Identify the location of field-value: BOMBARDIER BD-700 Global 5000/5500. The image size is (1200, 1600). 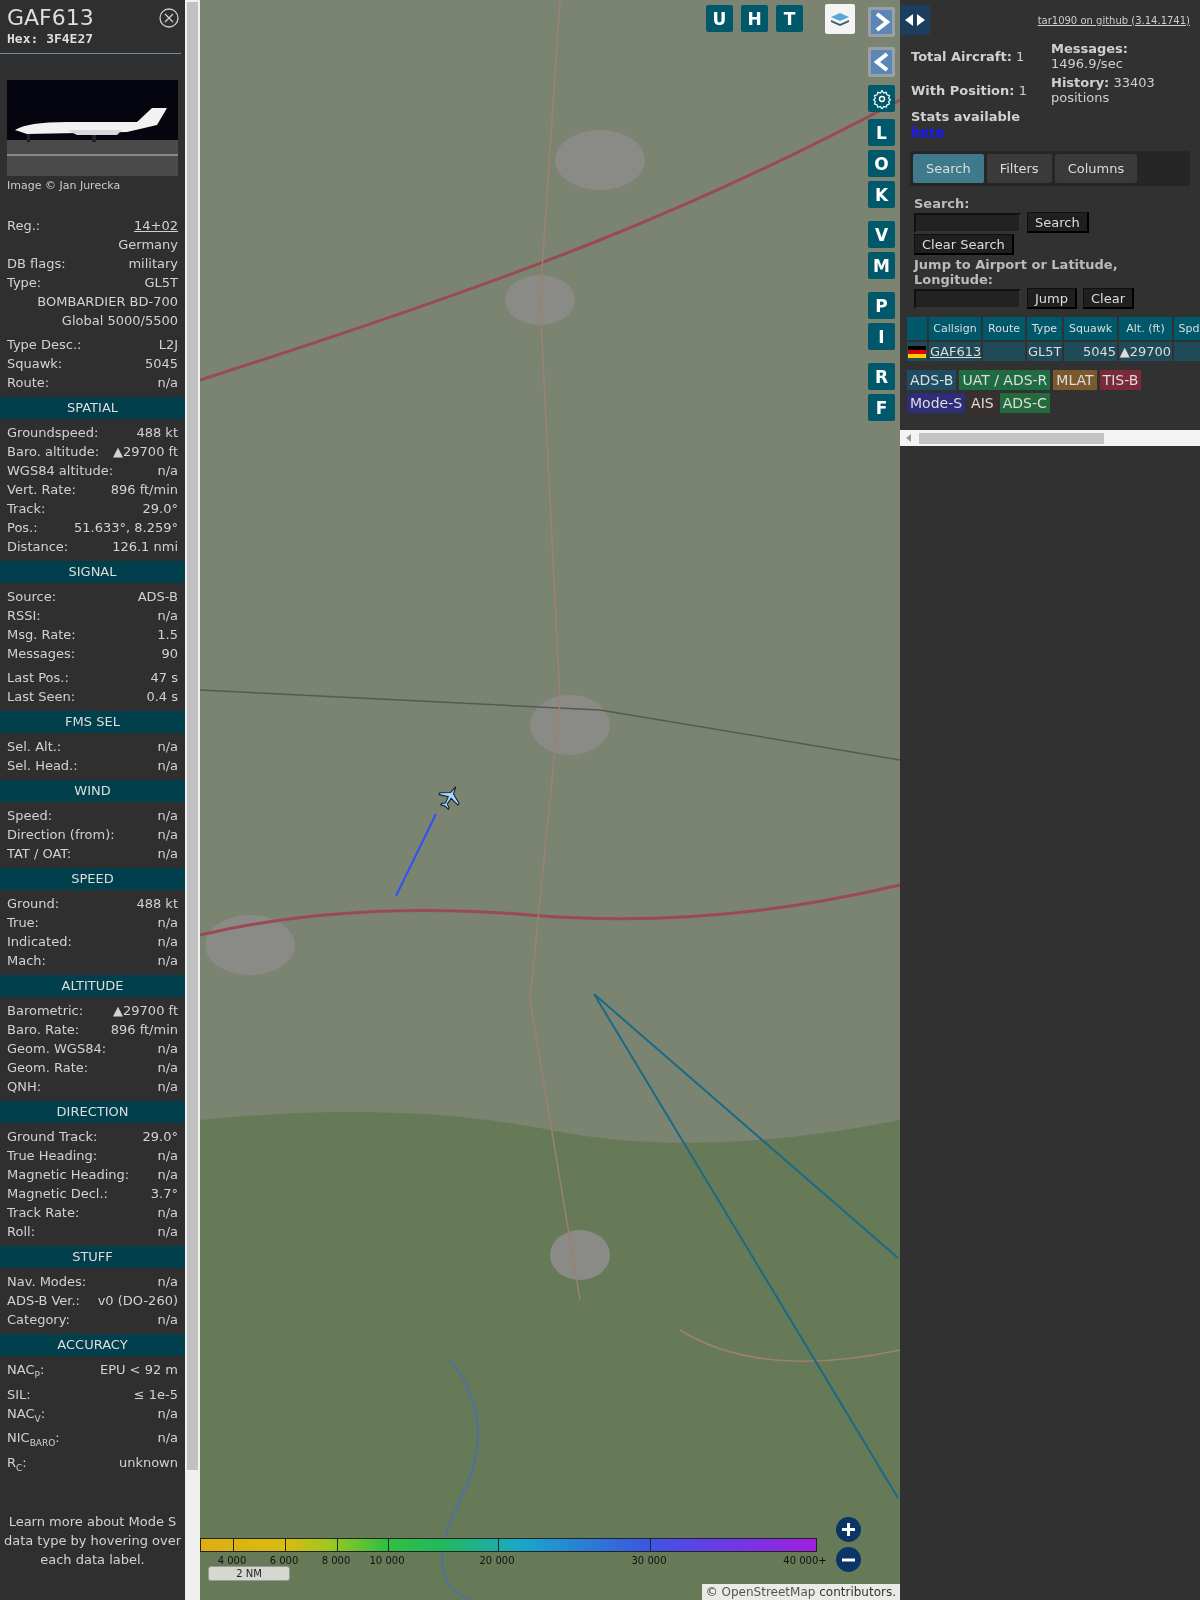
(107, 311).